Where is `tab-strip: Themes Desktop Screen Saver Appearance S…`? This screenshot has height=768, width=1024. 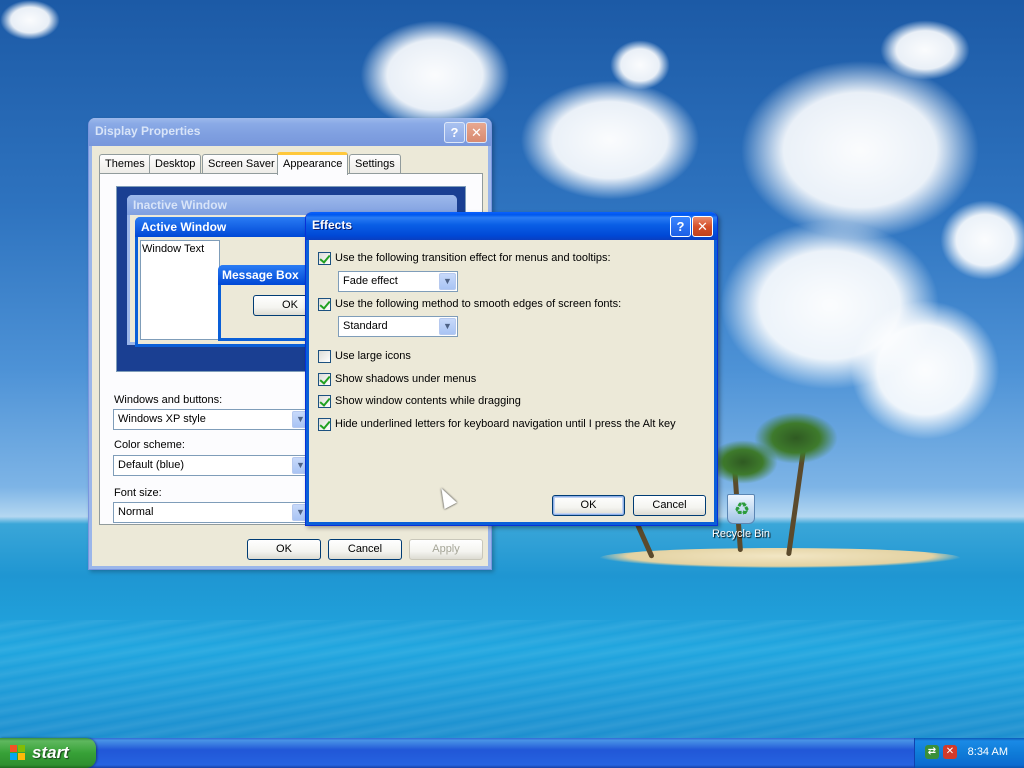
tab-strip: Themes Desktop Screen Saver Appearance S… is located at coordinates (294, 163).